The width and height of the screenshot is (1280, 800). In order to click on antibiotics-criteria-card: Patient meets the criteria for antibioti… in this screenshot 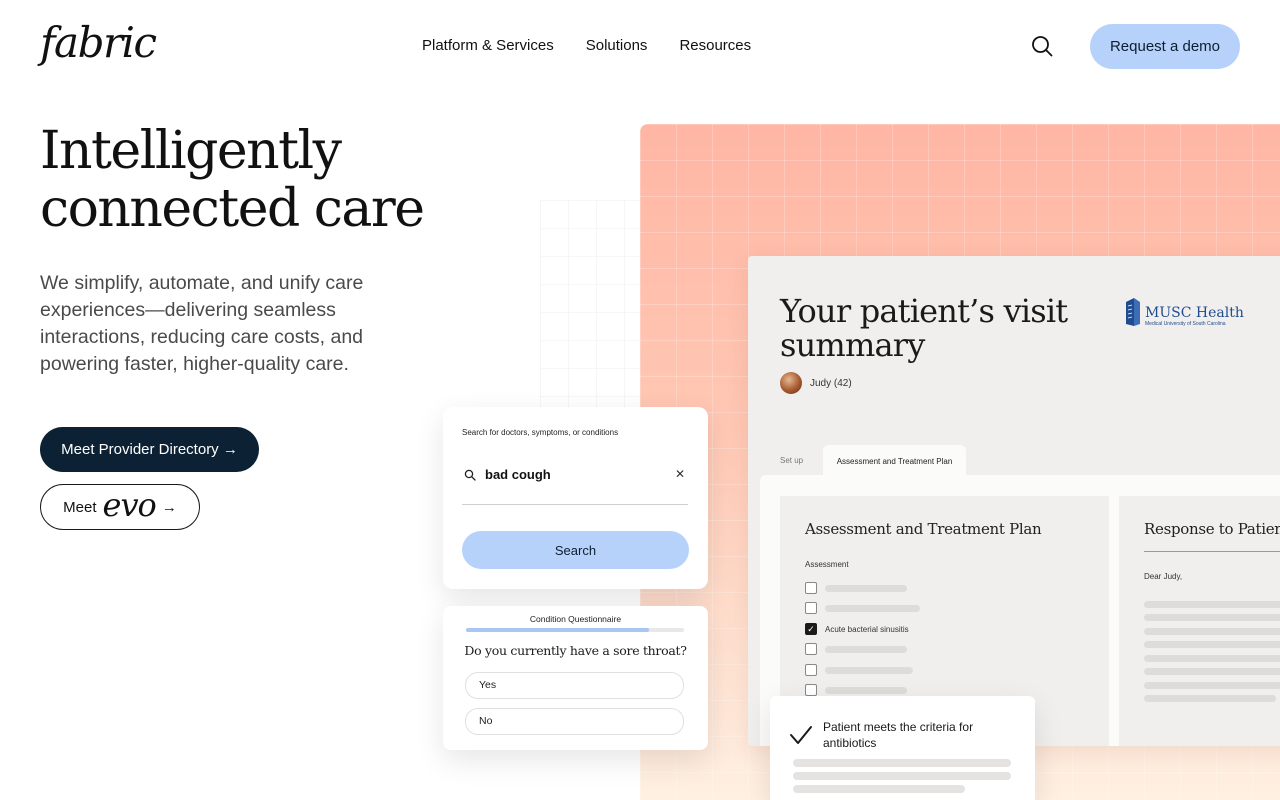, I will do `click(902, 748)`.